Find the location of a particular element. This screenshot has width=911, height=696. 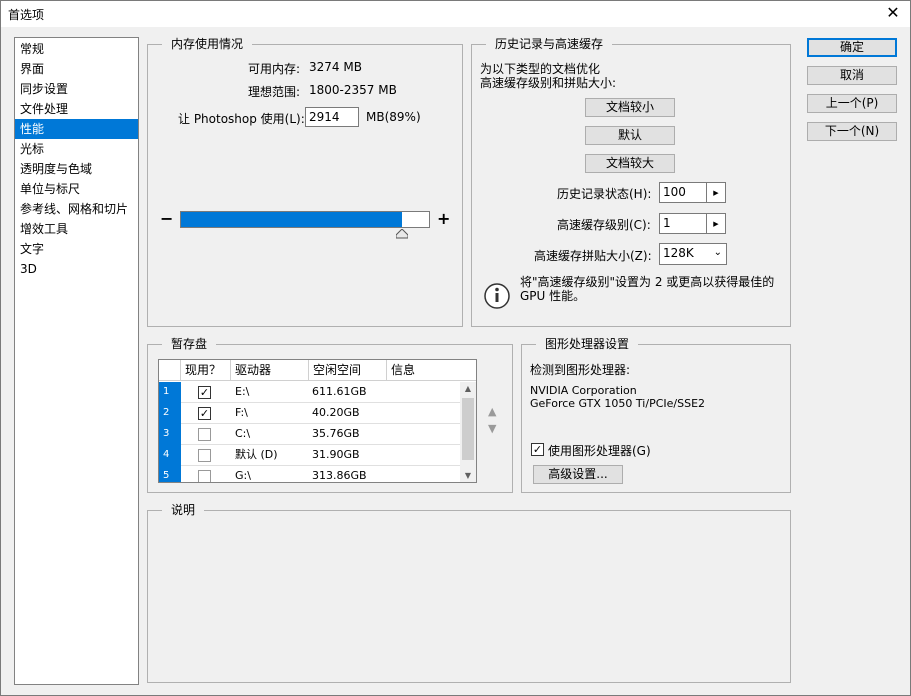

scratch-disks-legend: 暂存盘 is located at coordinates (189, 344).